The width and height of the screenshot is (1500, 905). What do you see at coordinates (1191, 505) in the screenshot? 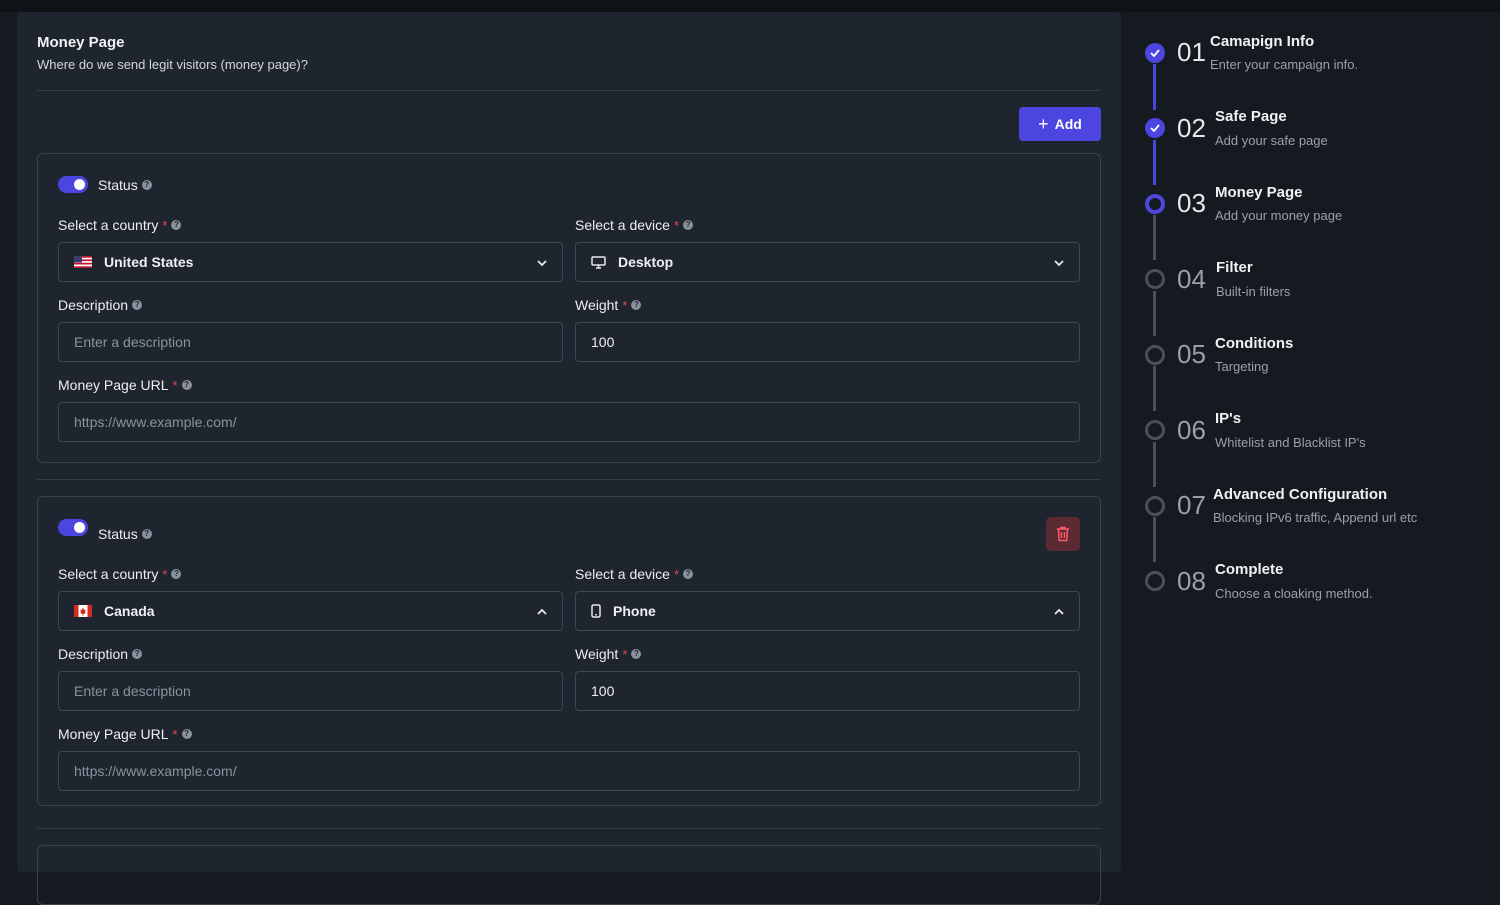
I see `step-number: 07` at bounding box center [1191, 505].